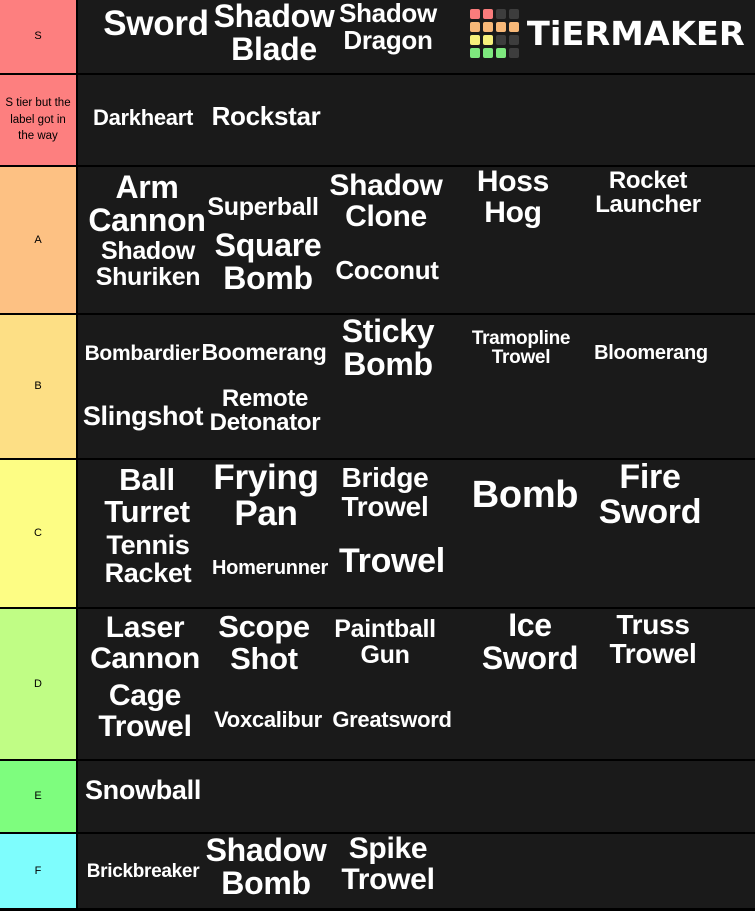  What do you see at coordinates (521, 348) in the screenshot?
I see `tier-item: Tramopline Trowel` at bounding box center [521, 348].